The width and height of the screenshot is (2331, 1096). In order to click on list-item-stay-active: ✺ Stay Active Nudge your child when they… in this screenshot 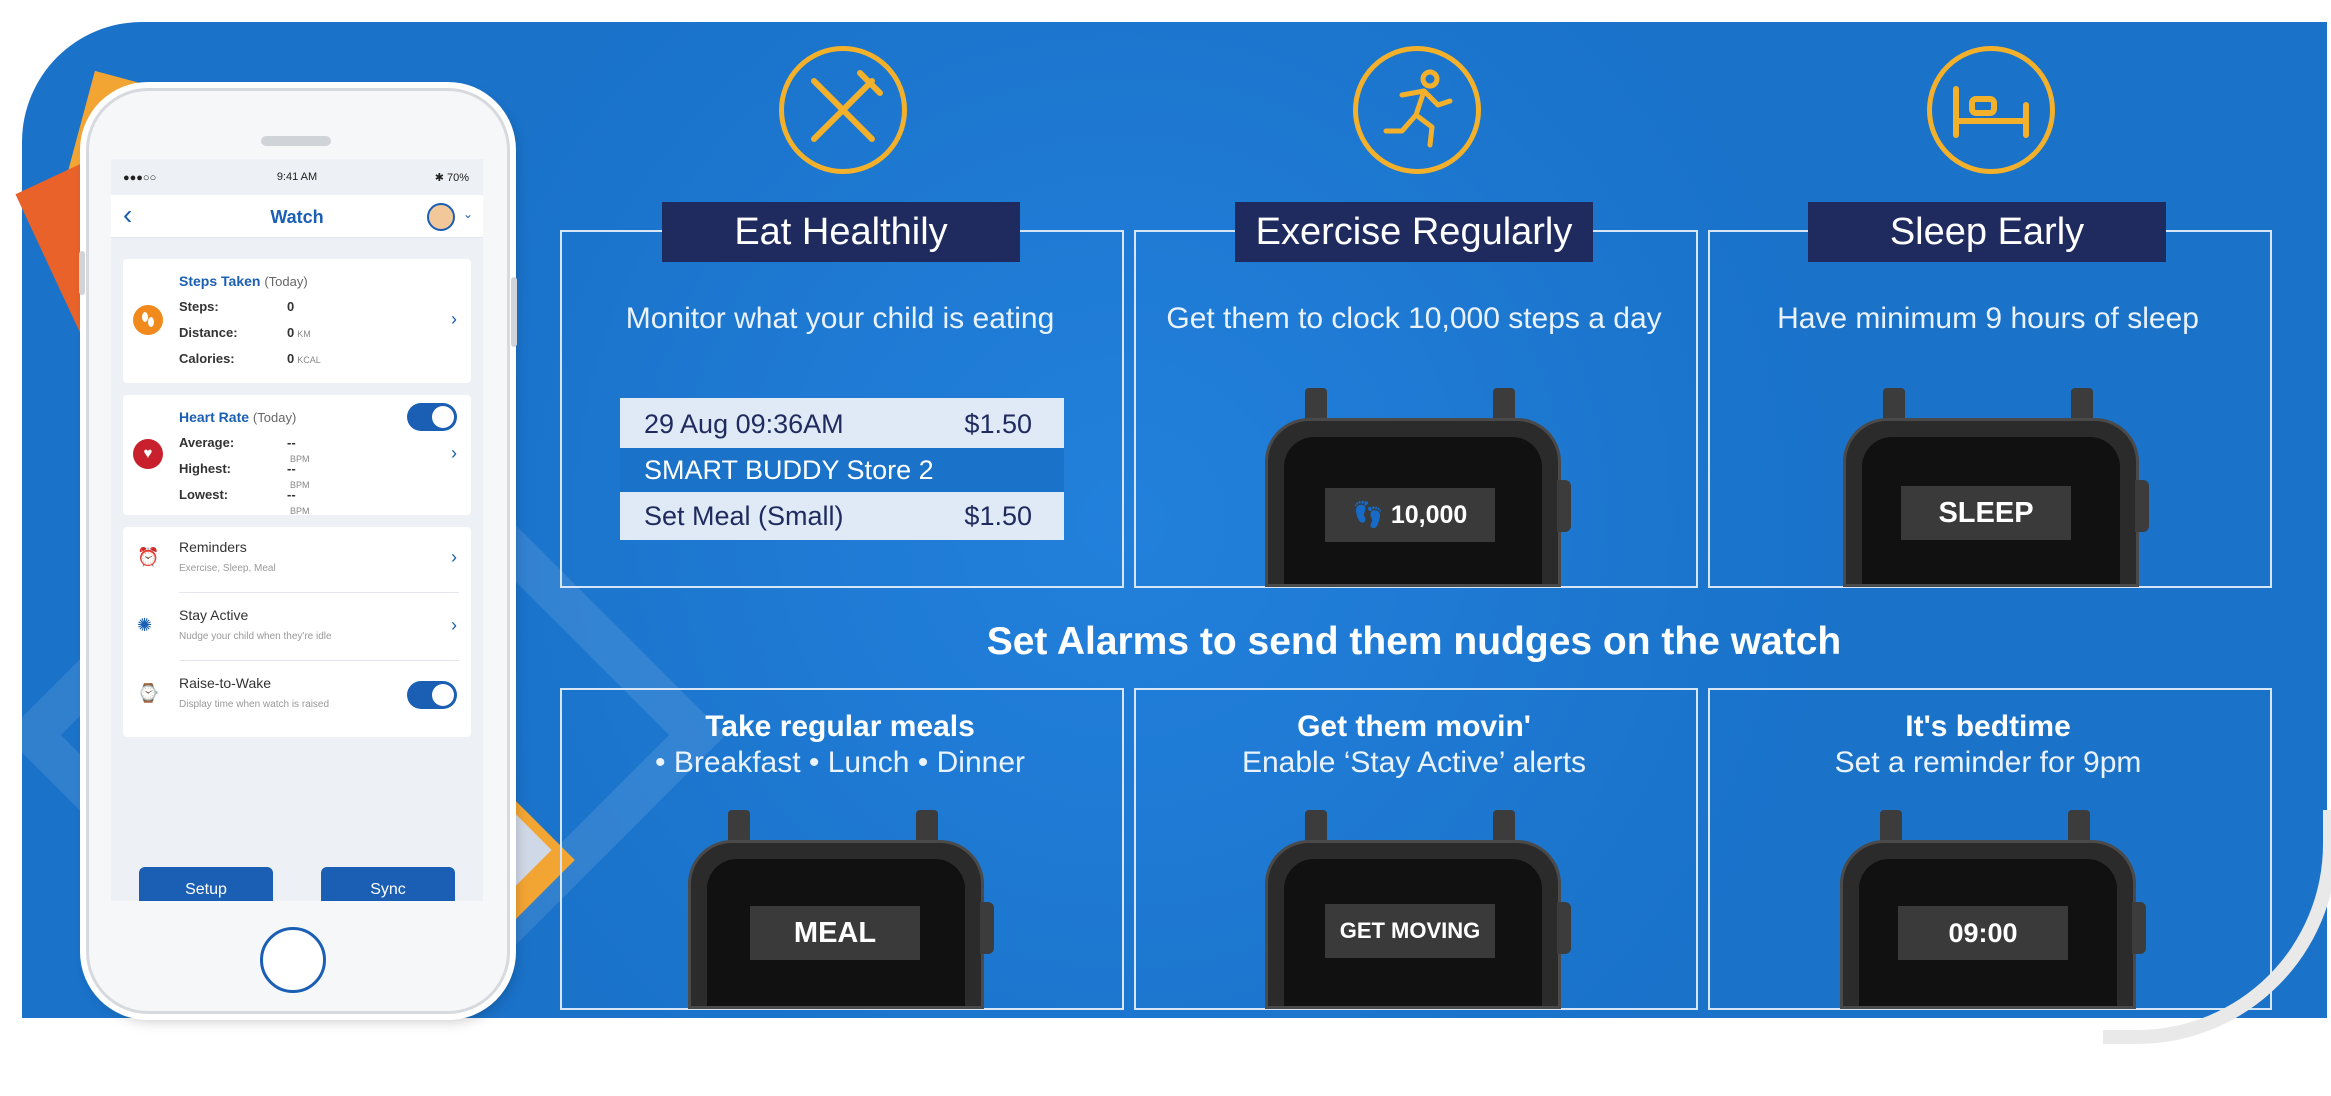, I will do `click(297, 628)`.